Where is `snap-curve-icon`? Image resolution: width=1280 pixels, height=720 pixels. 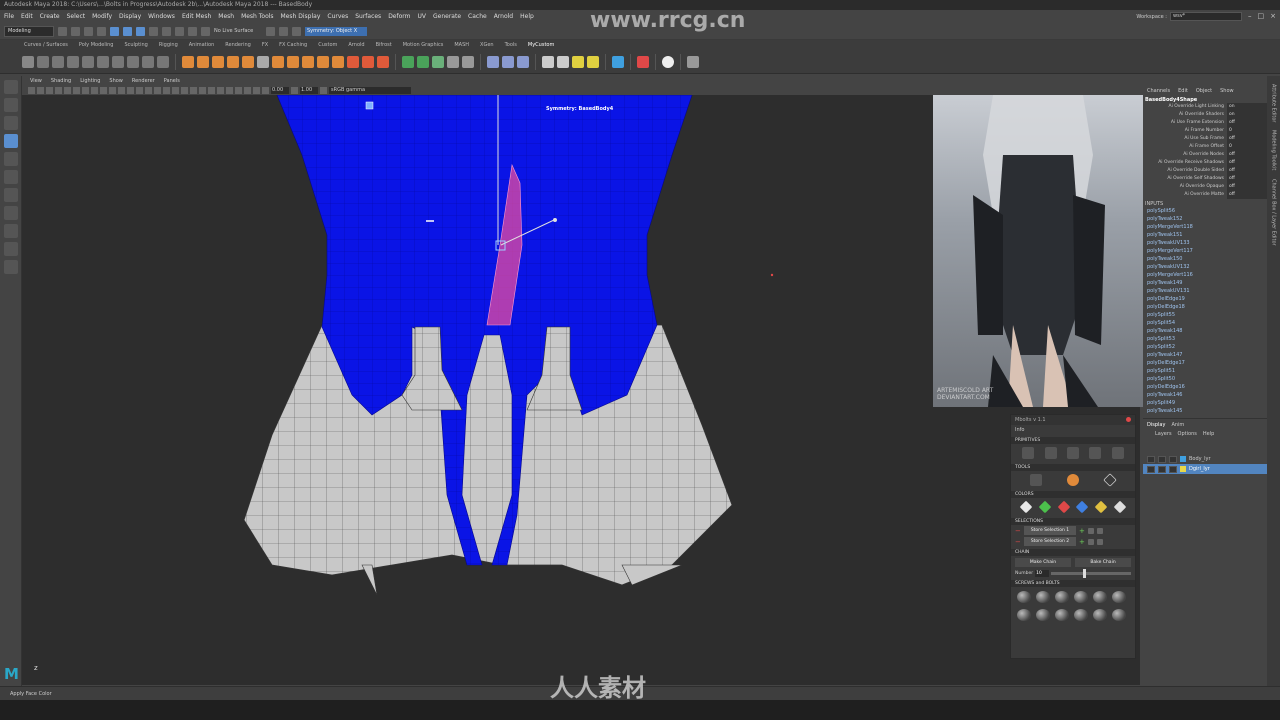
snap-curve-icon is located at coordinates (166, 31).